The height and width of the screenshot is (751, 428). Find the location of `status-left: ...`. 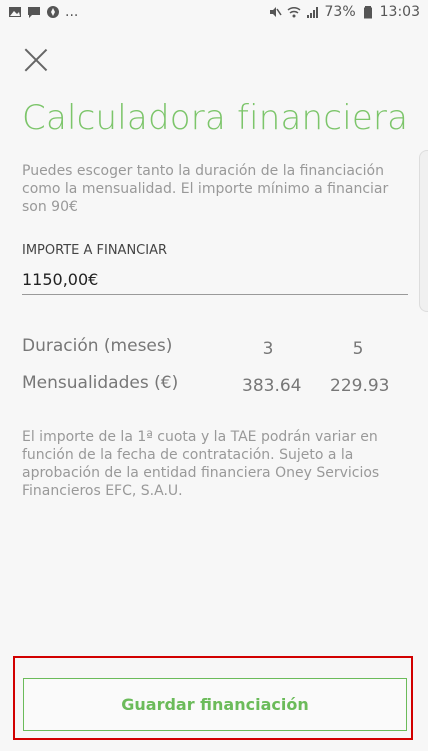

status-left: ... is located at coordinates (43, 12).